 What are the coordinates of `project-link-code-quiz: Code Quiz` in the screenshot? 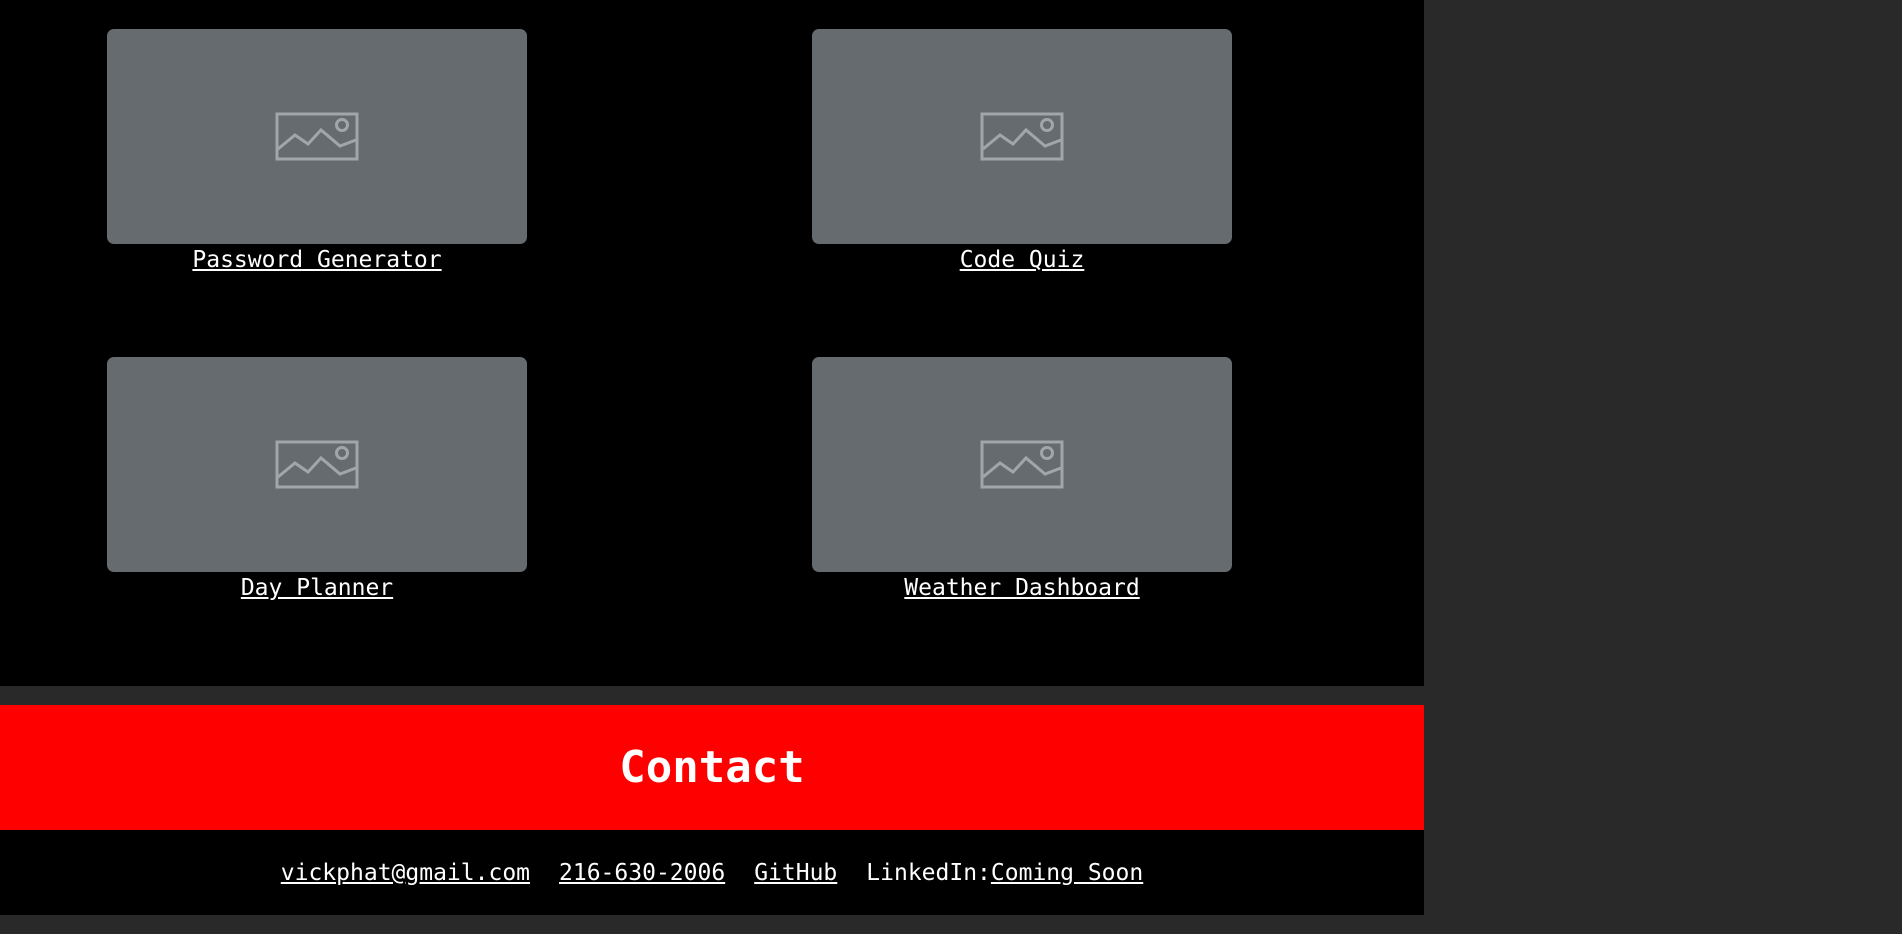 It's located at (1022, 260).